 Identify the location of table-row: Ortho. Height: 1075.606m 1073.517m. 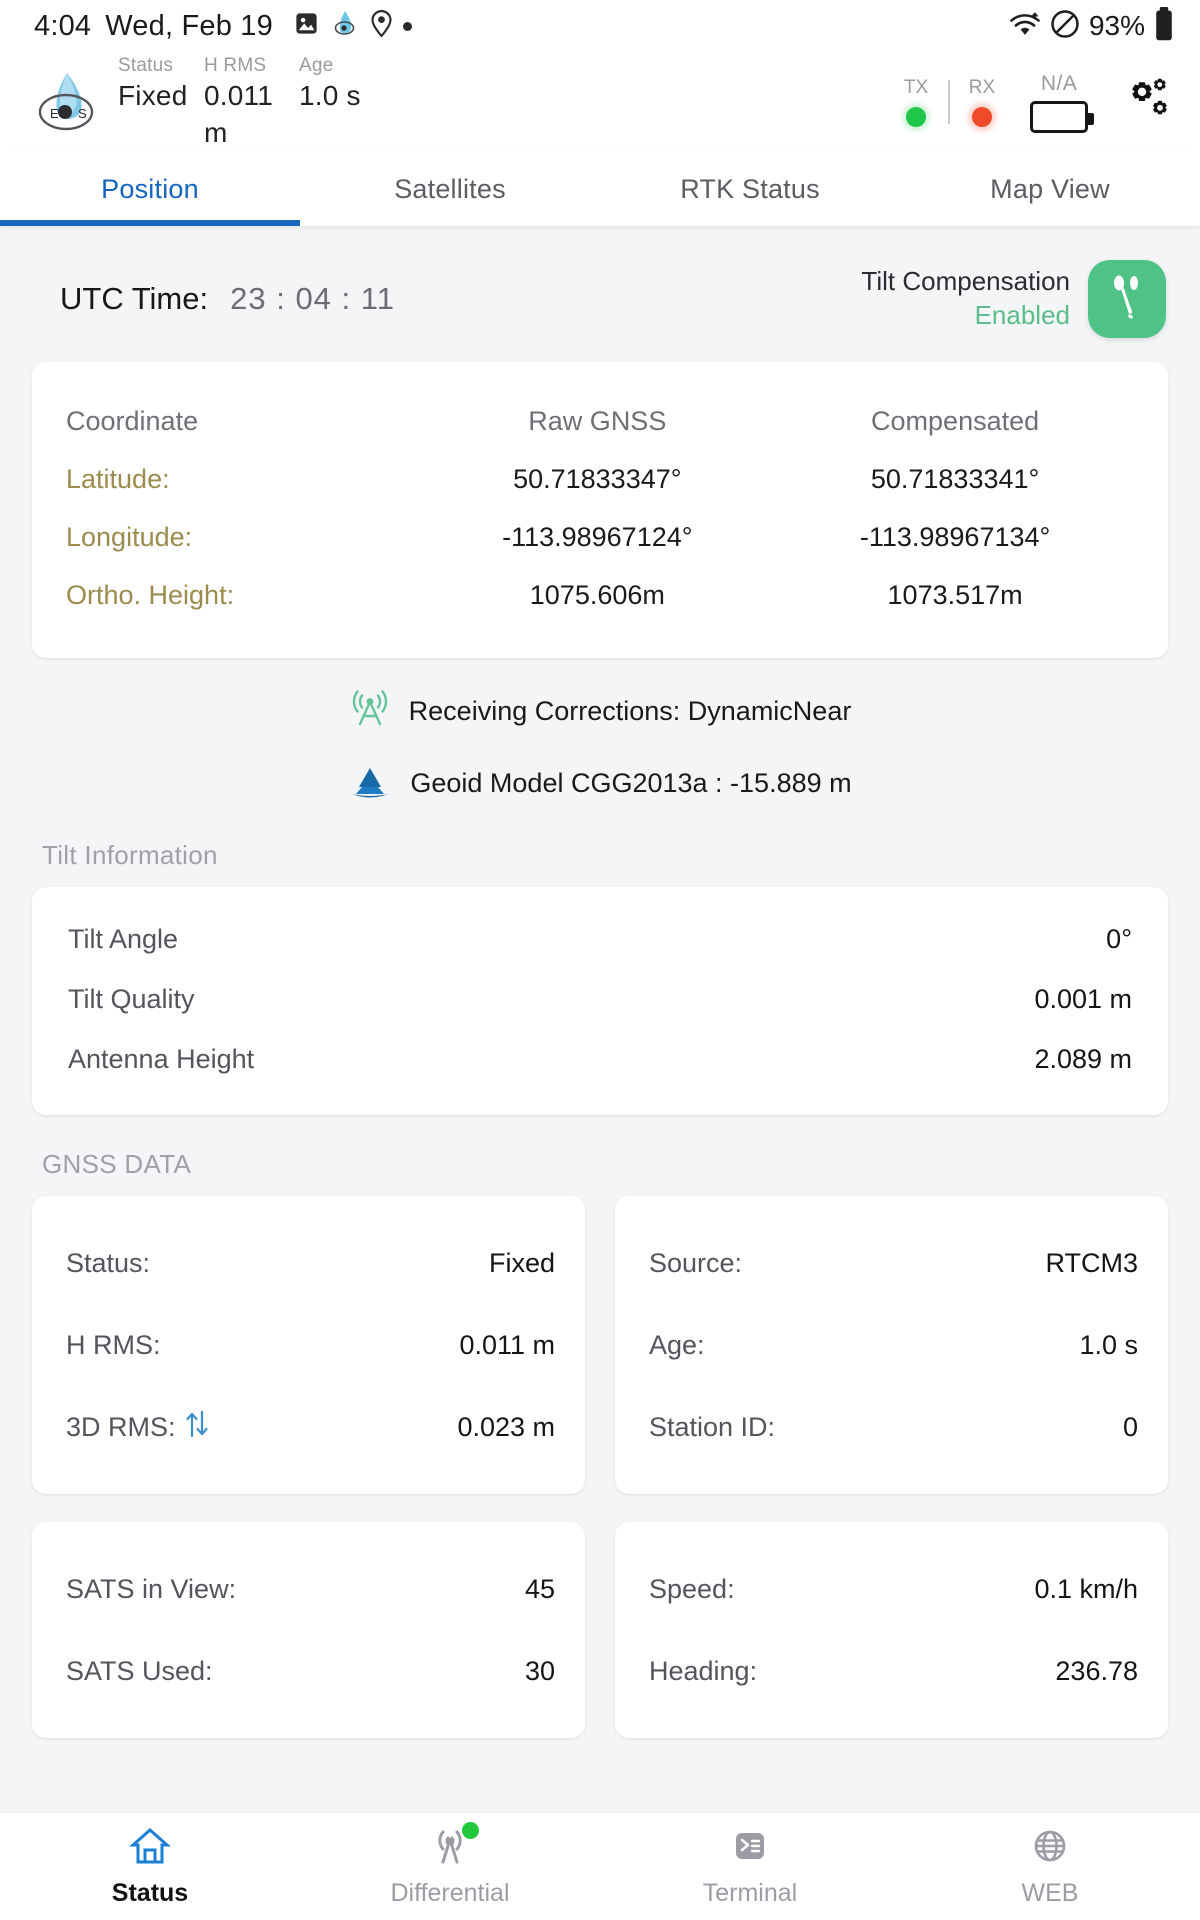
(600, 595).